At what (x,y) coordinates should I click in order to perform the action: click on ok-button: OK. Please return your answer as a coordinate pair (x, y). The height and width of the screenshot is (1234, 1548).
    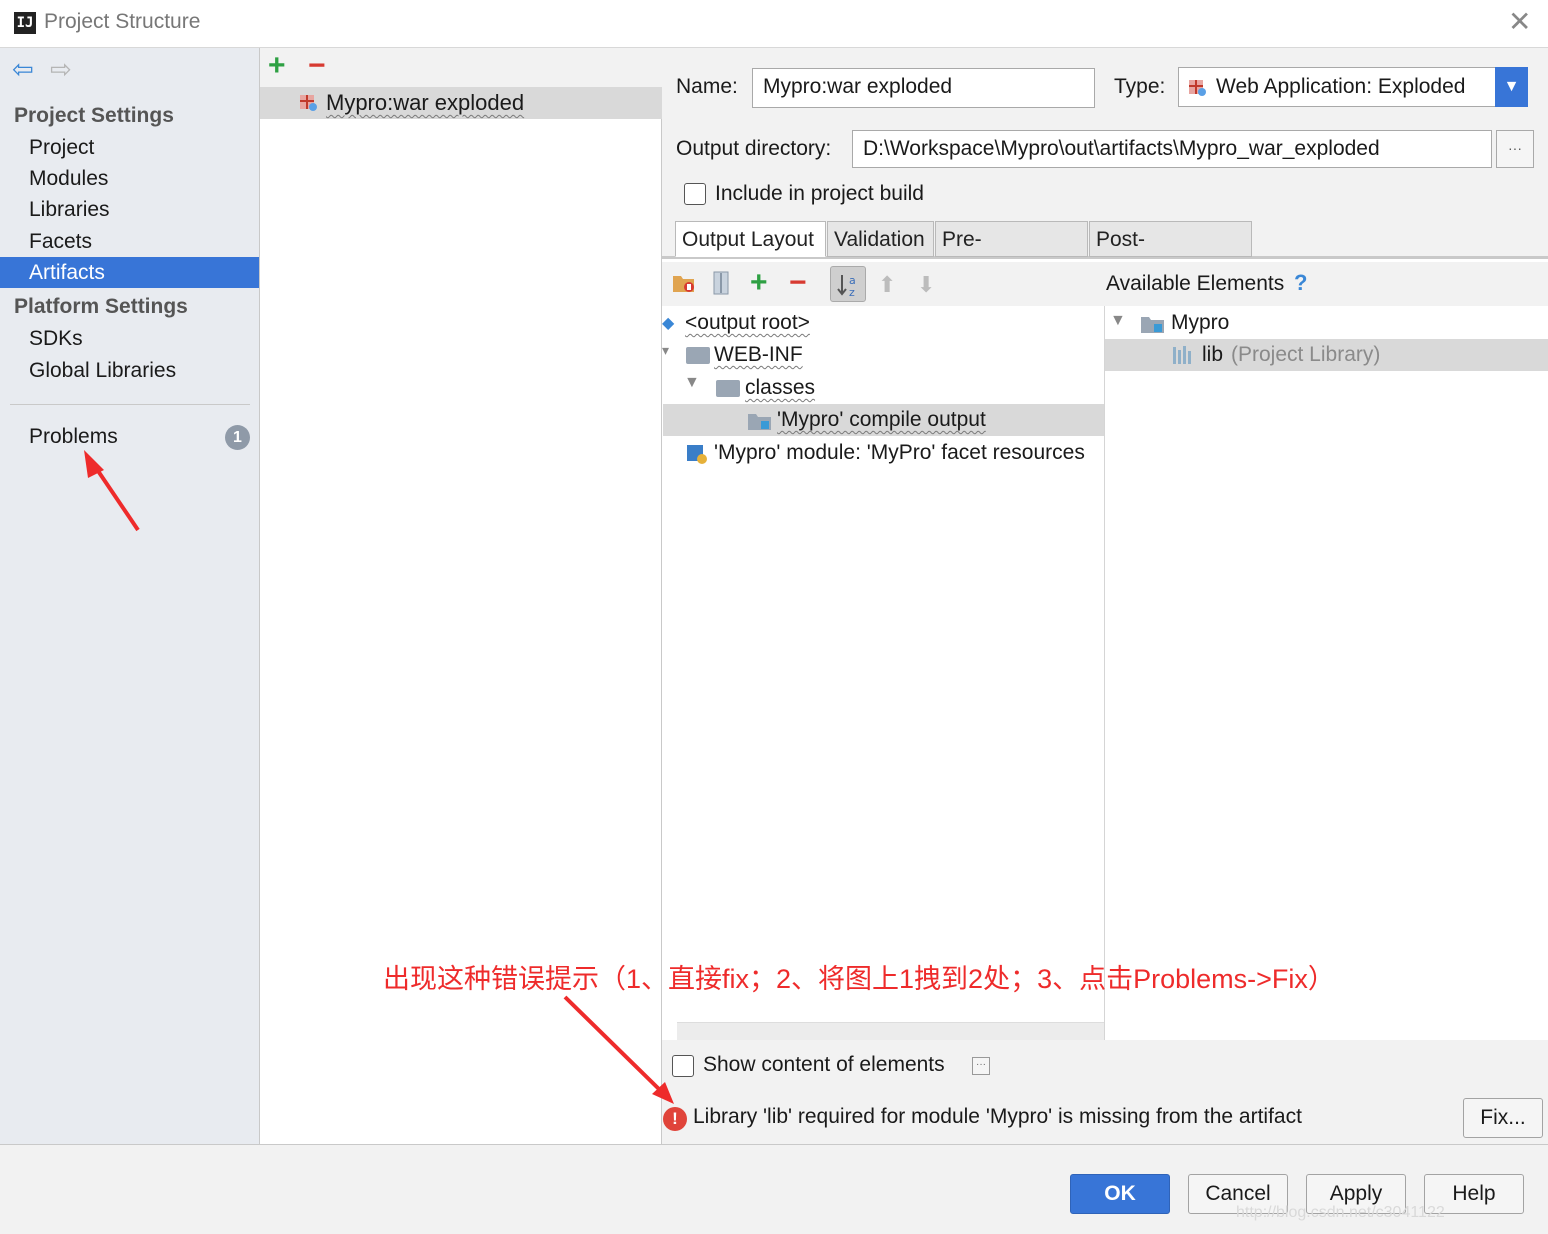
    Looking at the image, I should click on (1120, 1194).